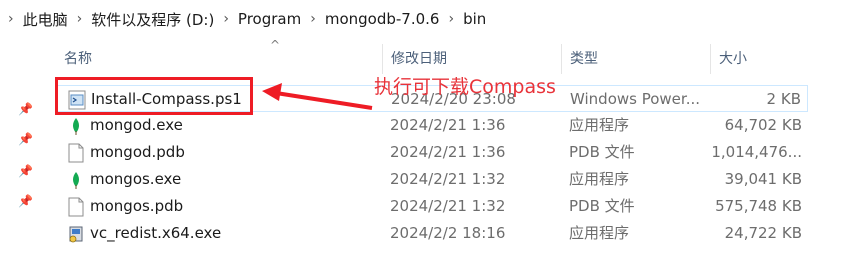  What do you see at coordinates (465, 87) in the screenshot?
I see `annotation-text: 执行可下载Compass` at bounding box center [465, 87].